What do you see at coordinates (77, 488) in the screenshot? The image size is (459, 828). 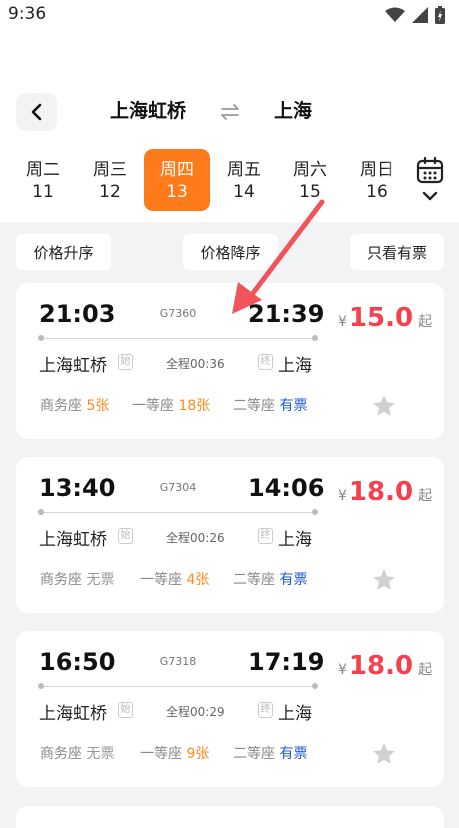 I see `departure-time: 13:40` at bounding box center [77, 488].